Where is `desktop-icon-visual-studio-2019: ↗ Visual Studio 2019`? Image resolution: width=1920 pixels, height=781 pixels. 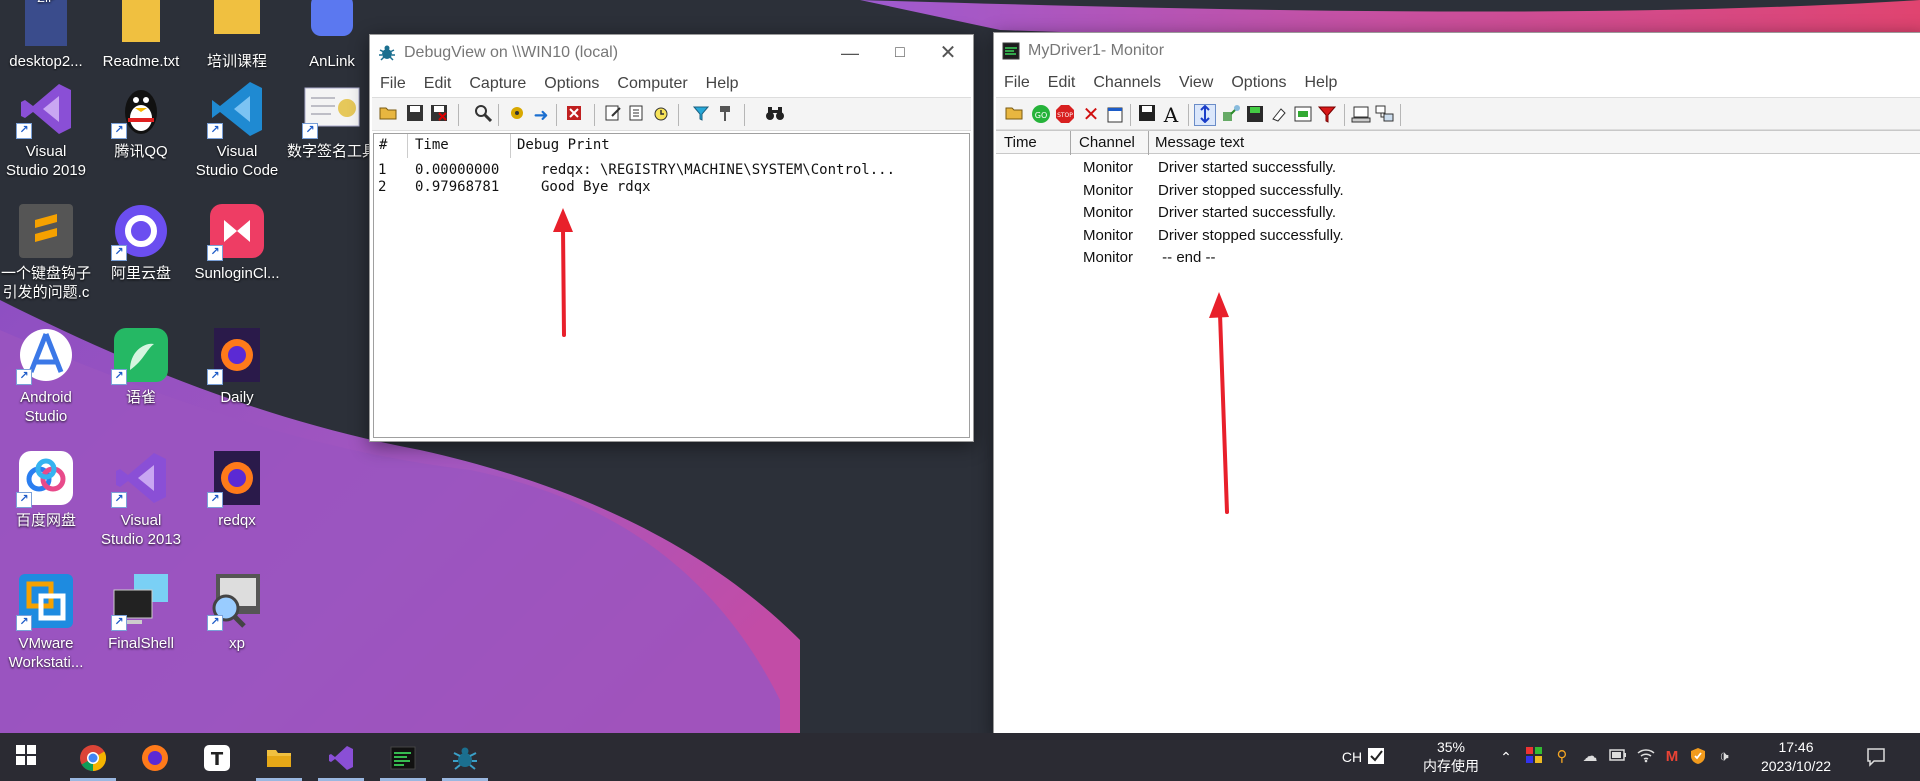
desktop-icon-visual-studio-2019: ↗ Visual Studio 2019 is located at coordinates (46, 129).